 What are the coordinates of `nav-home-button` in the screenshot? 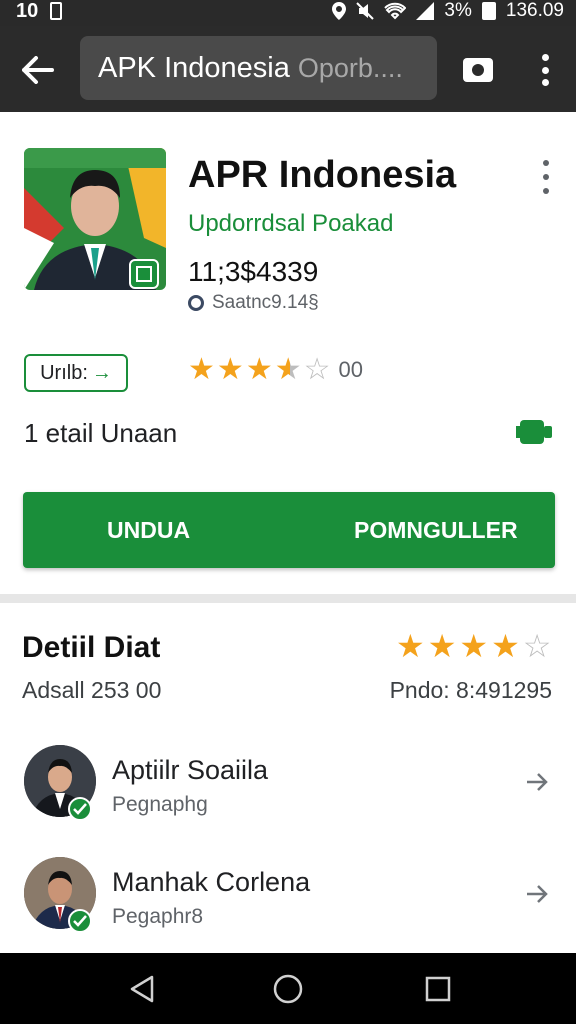 It's located at (288, 989).